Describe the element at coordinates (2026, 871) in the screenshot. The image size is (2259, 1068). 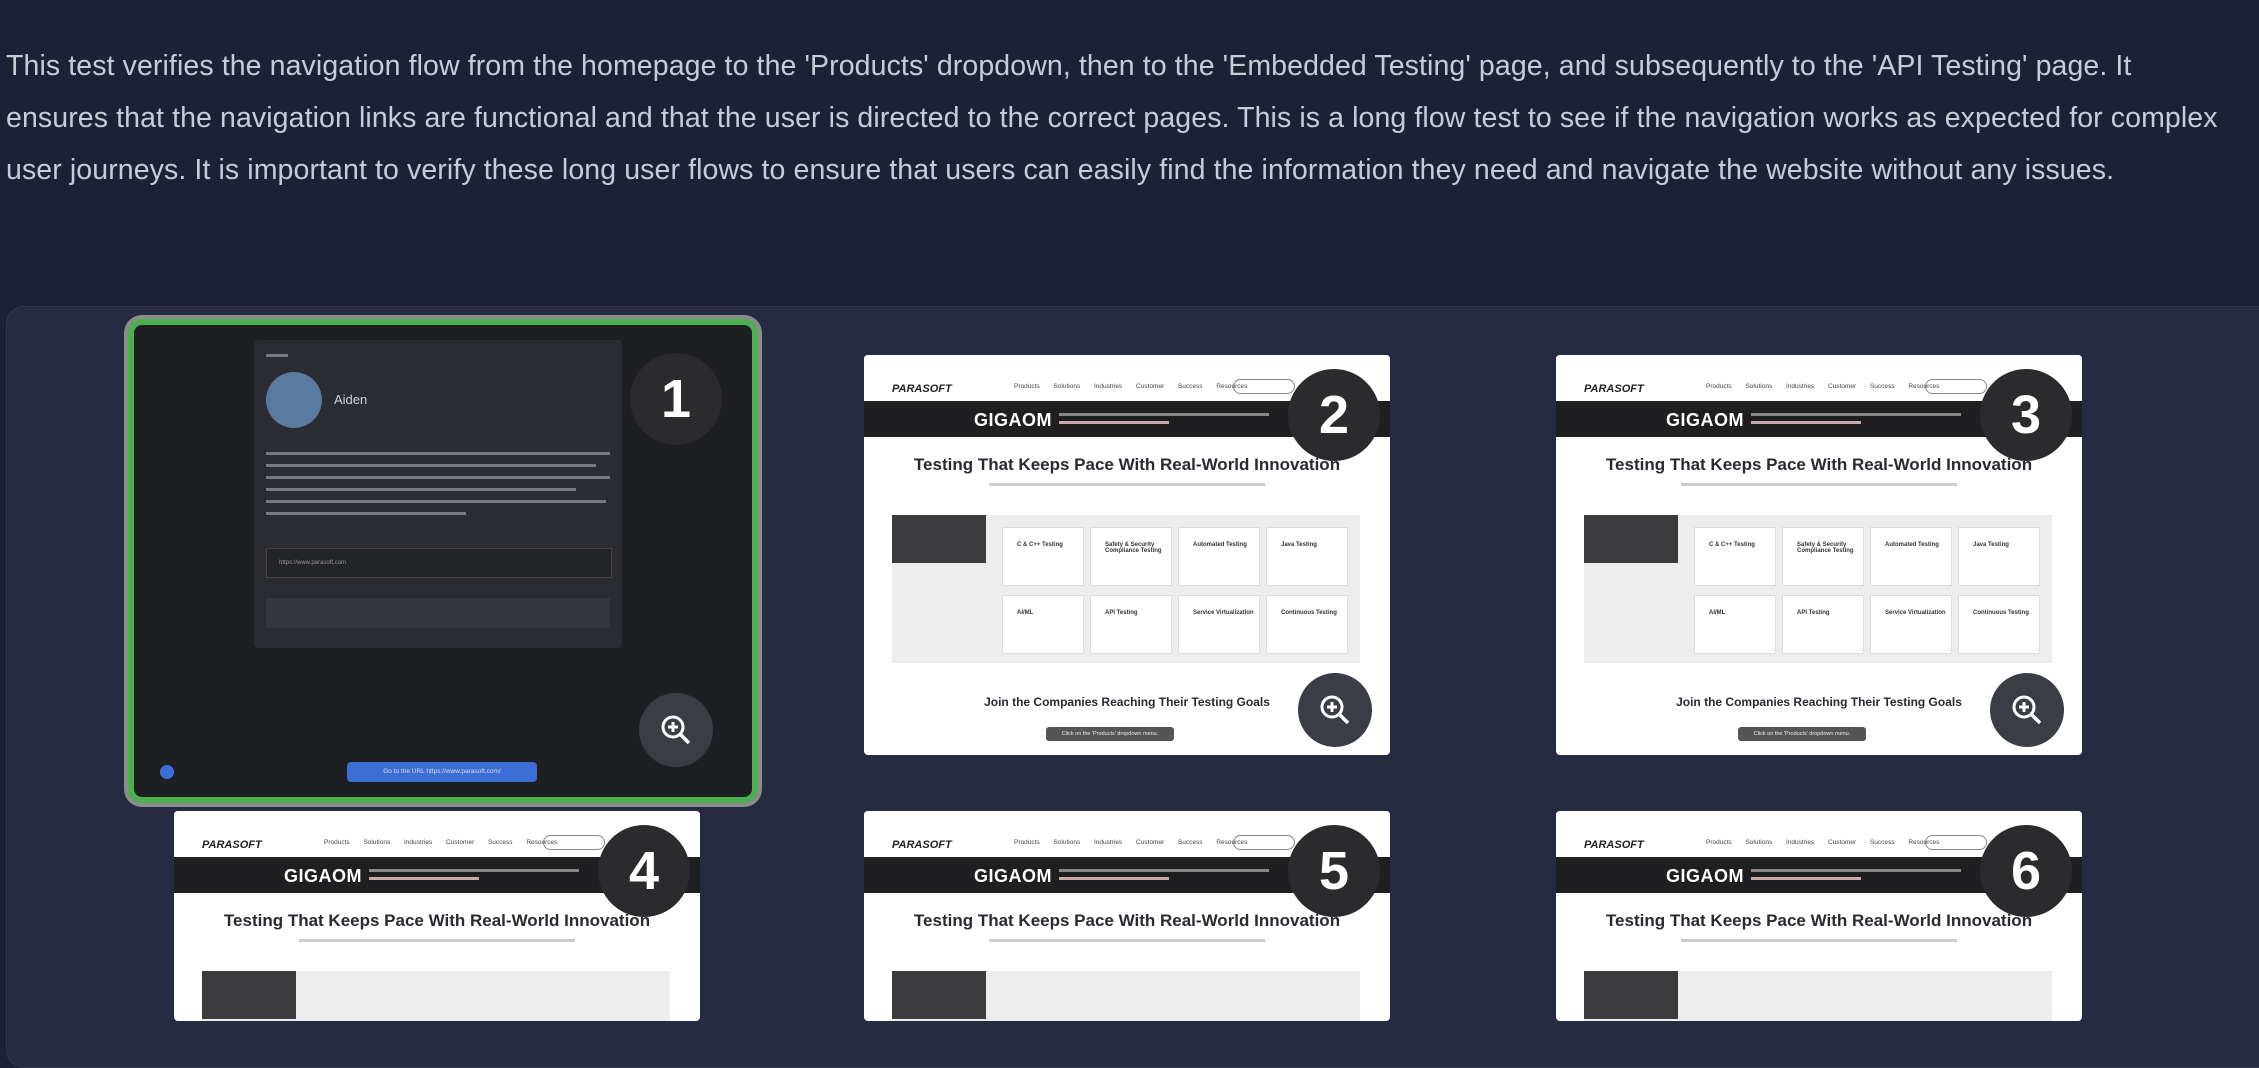
I see `step-number-badge: 6` at that location.